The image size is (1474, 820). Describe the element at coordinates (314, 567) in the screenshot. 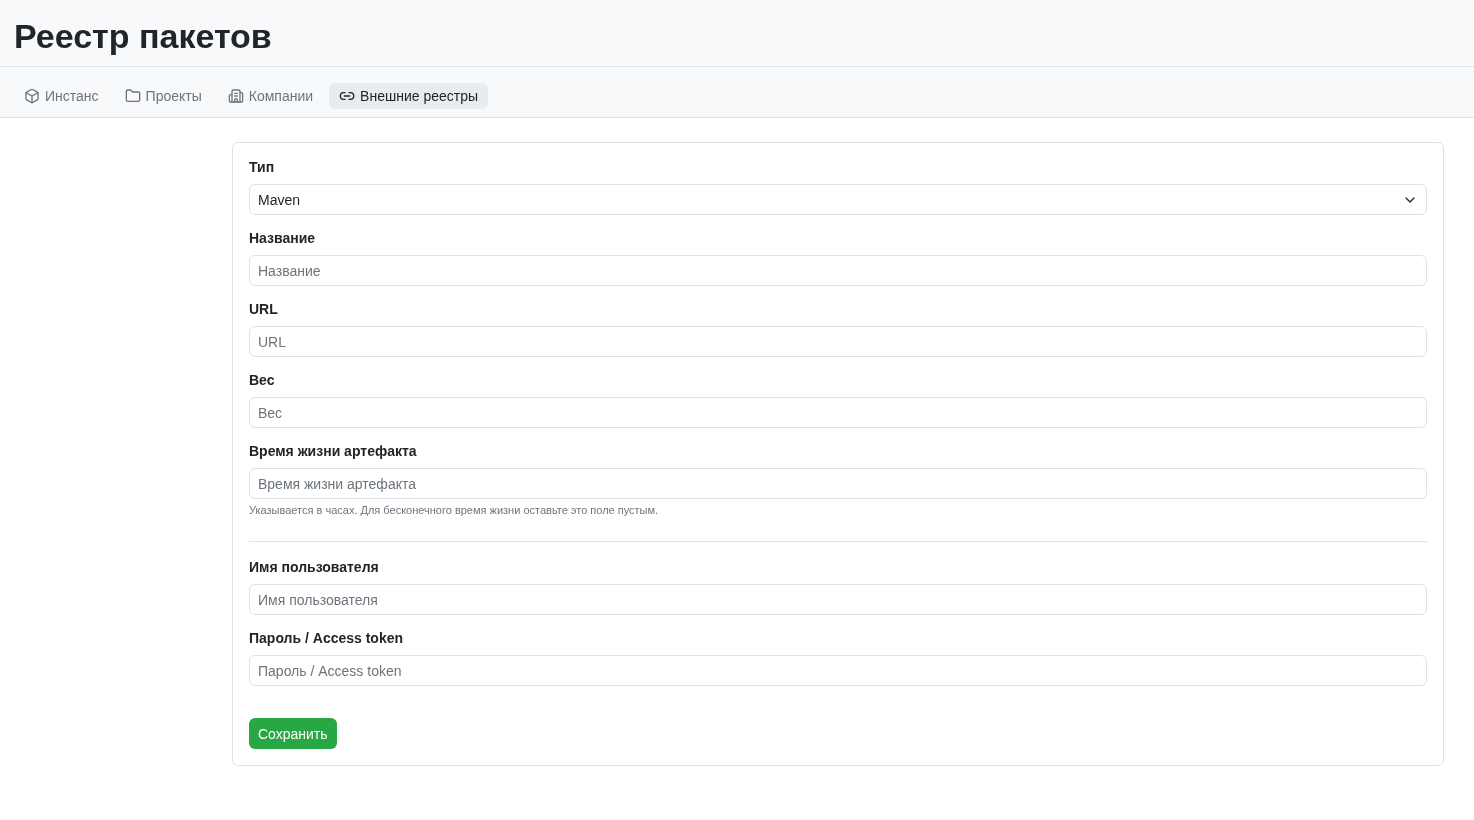

I see `field-label: Имя пользователя` at that location.